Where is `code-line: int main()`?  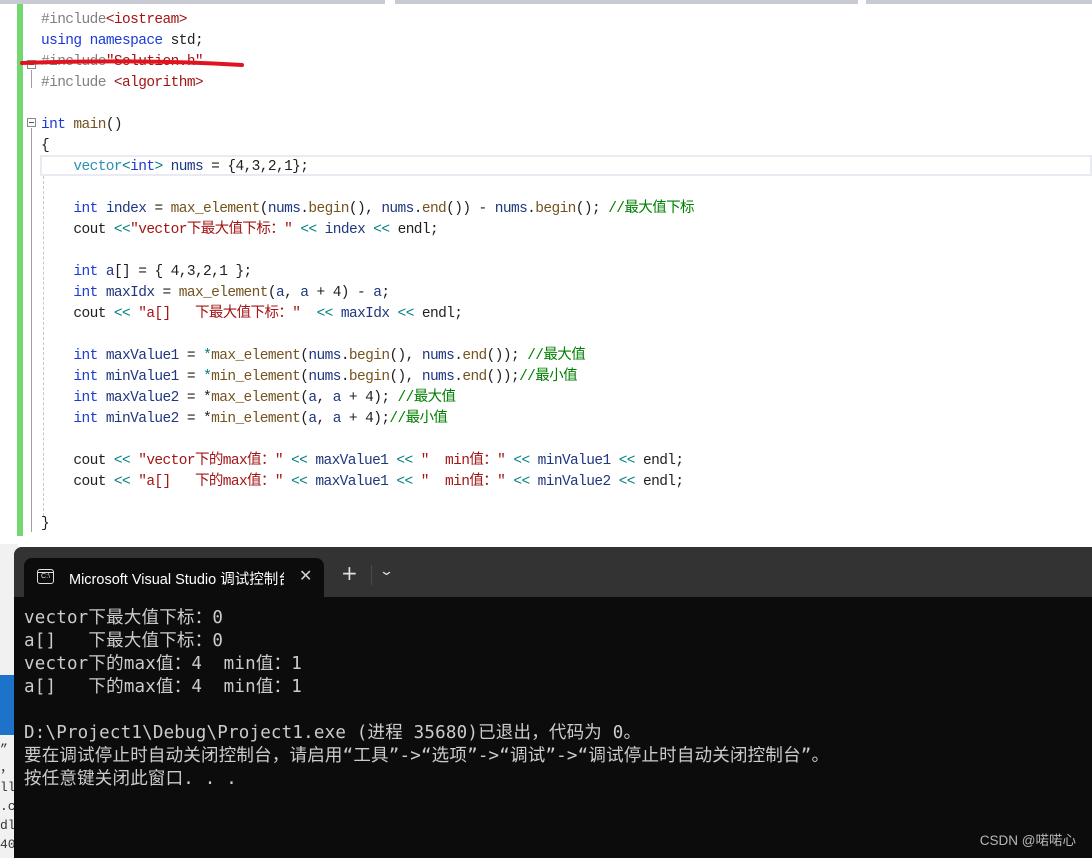
code-line: int main() is located at coordinates (82, 125).